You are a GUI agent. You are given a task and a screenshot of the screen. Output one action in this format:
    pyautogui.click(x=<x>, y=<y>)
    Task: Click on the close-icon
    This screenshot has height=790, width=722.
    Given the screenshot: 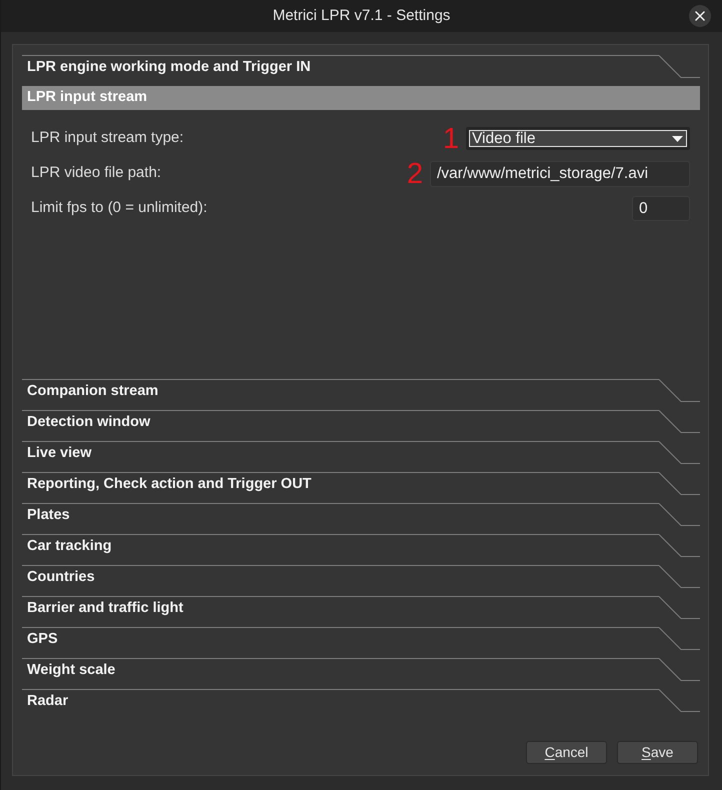 What is the action you would take?
    pyautogui.click(x=700, y=16)
    